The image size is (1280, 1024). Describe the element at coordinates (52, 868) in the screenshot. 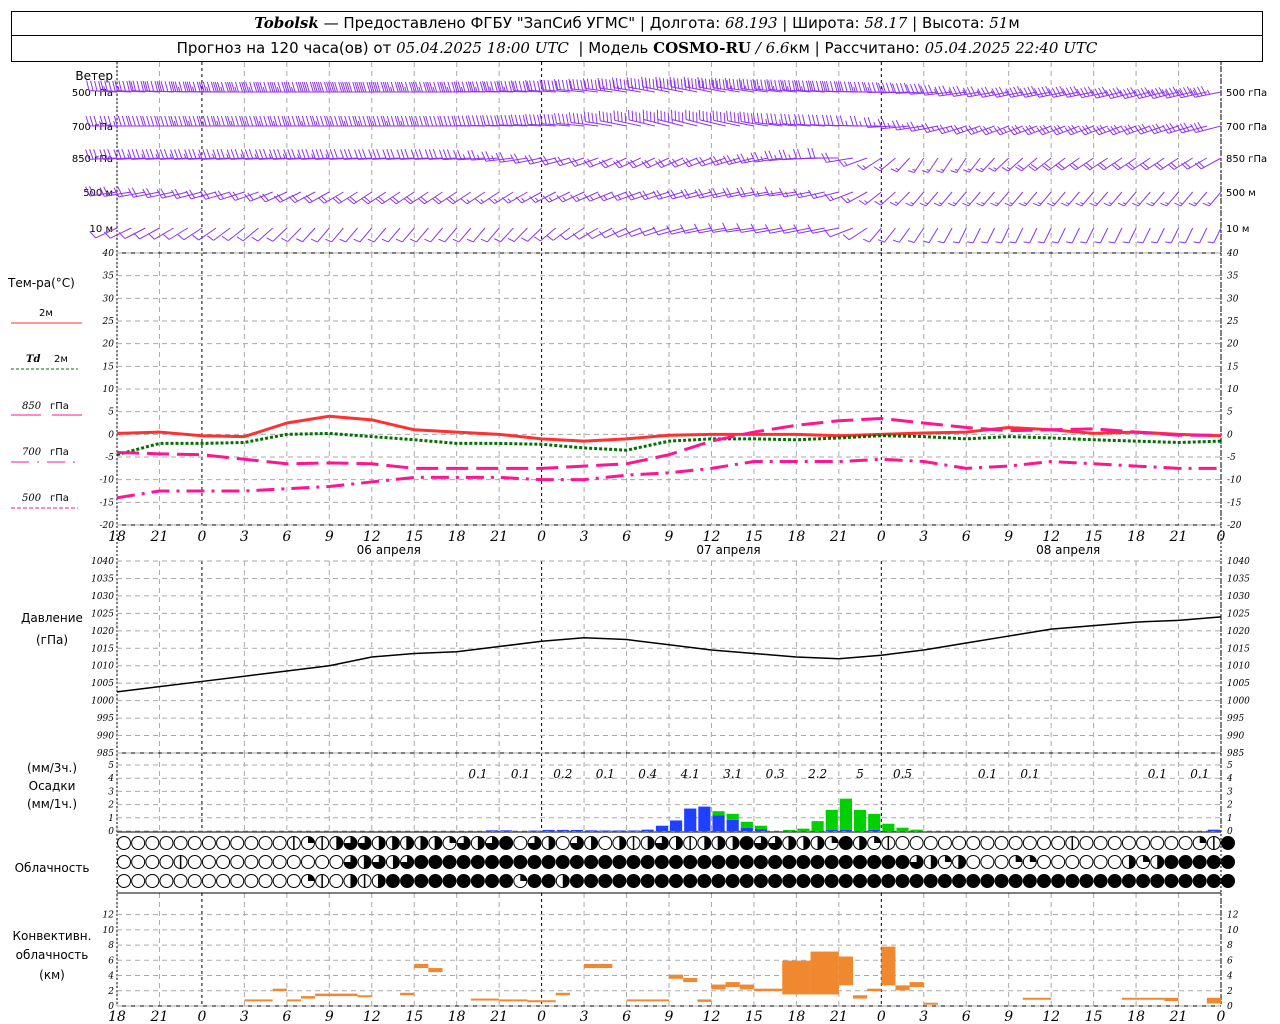

I see `cloud-title: Облачность` at that location.